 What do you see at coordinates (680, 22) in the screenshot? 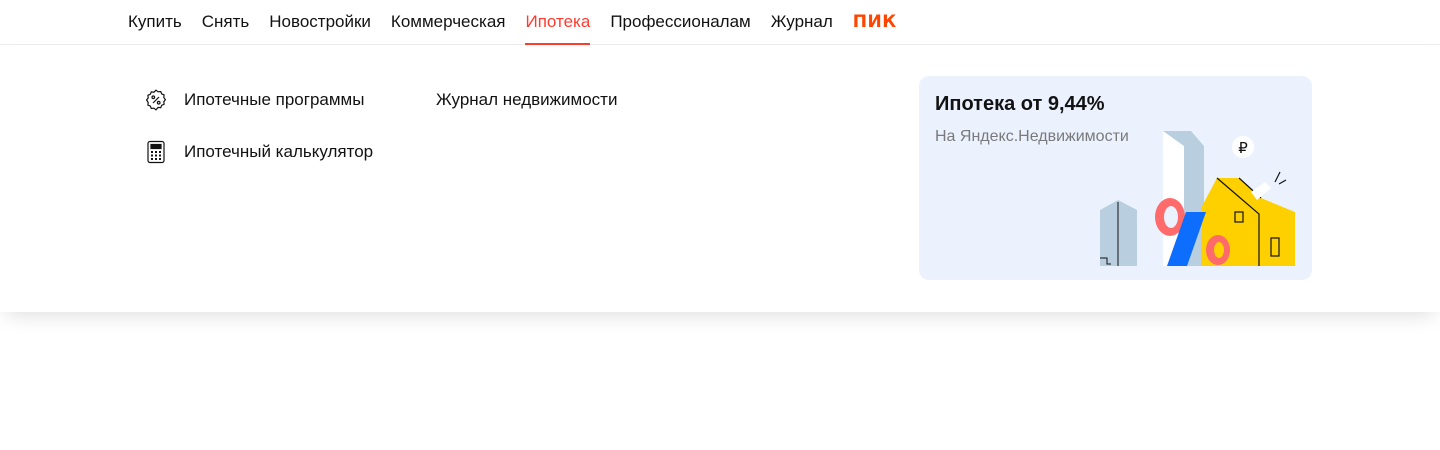
I see `nav-item-professionals: Профессионалам` at bounding box center [680, 22].